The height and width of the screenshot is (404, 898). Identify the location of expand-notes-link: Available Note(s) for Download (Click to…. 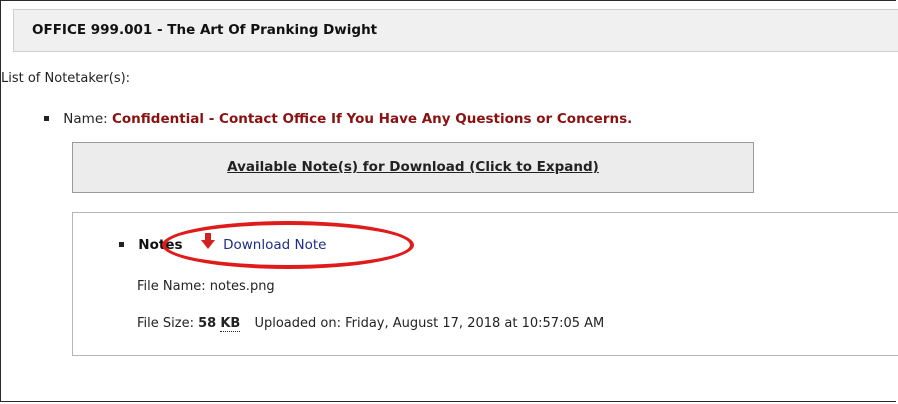
(413, 167).